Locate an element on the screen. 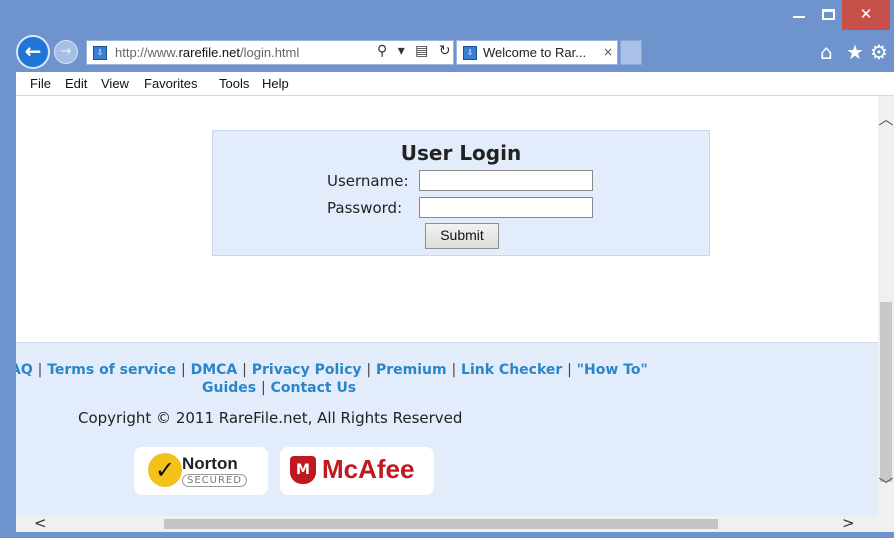  footer-link-terms: Terms of service is located at coordinates (111, 370).